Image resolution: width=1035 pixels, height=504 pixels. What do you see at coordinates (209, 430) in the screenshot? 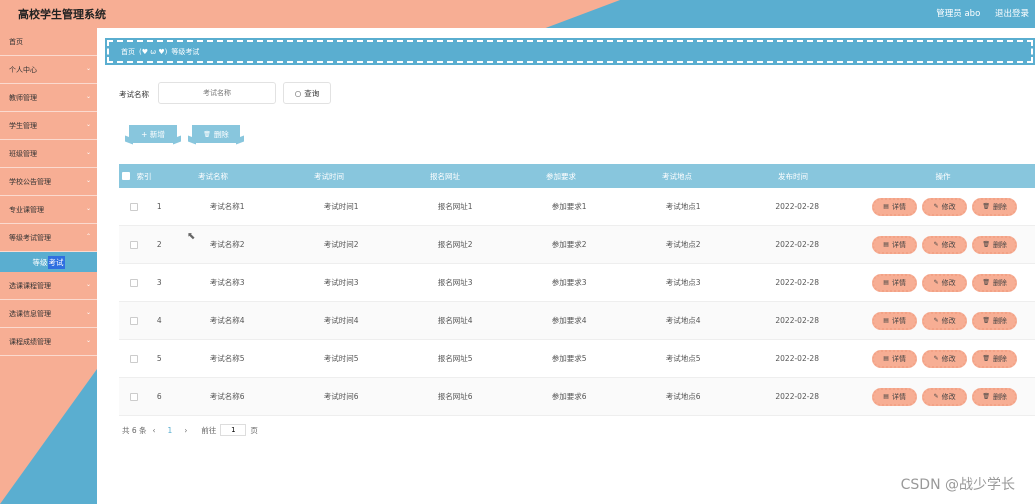
I see `goto-label: 前往` at bounding box center [209, 430].